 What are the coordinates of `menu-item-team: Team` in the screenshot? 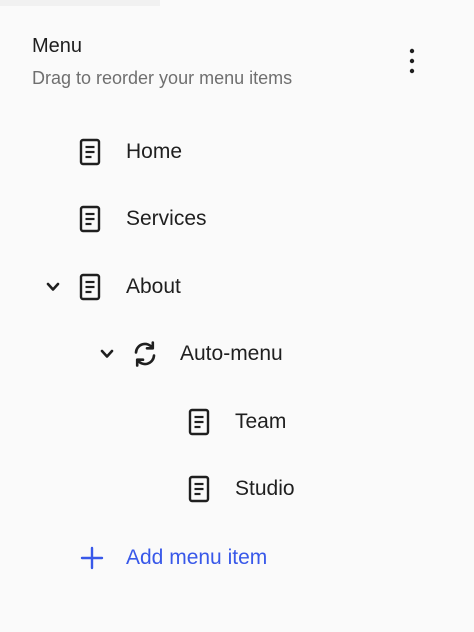 It's located at (236, 422).